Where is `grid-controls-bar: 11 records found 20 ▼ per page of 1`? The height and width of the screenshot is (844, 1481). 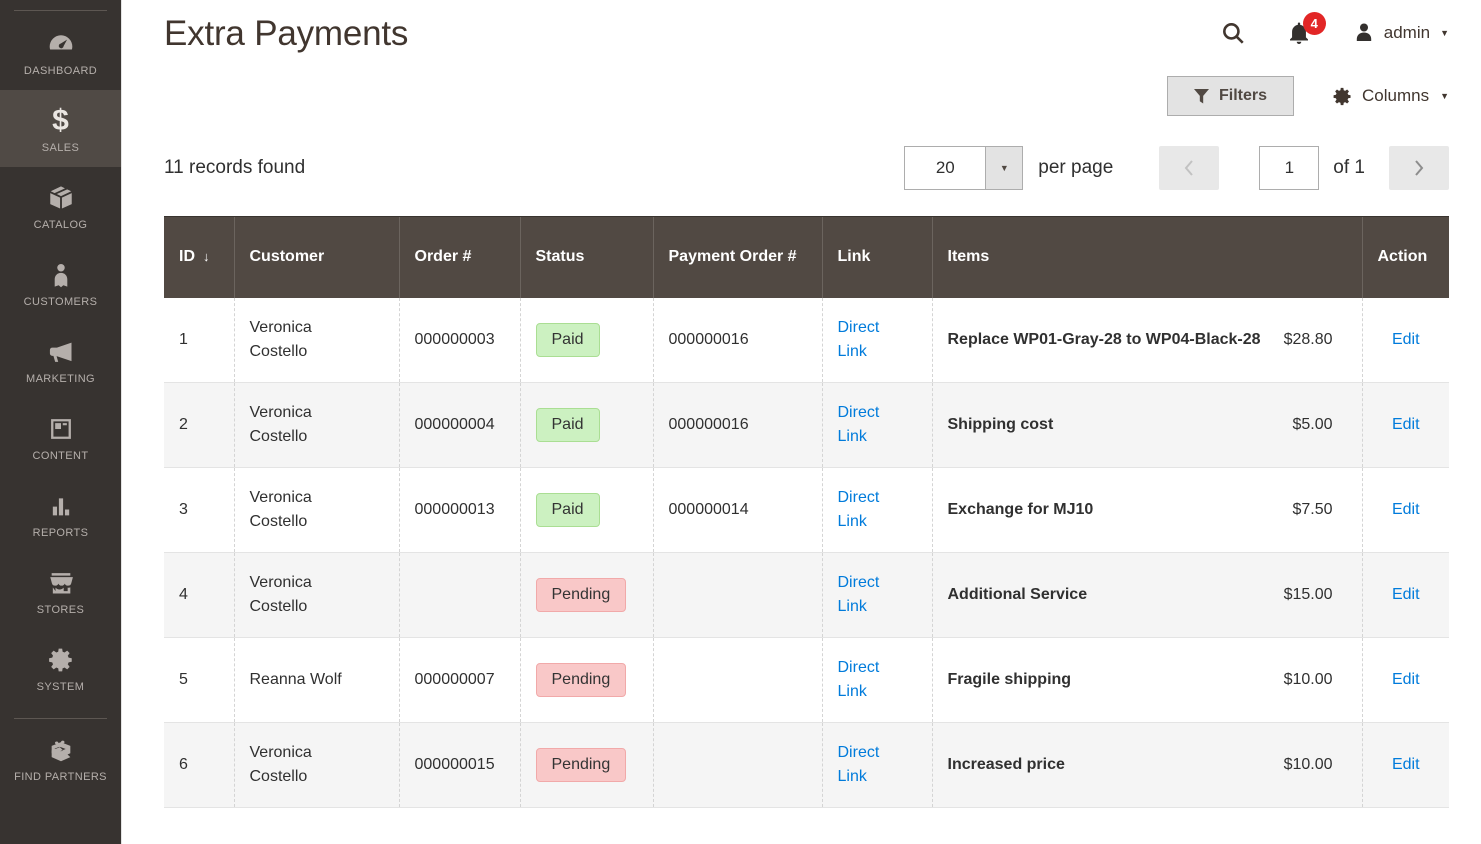
grid-controls-bar: 11 records found 20 ▼ per page of 1 is located at coordinates (801, 153).